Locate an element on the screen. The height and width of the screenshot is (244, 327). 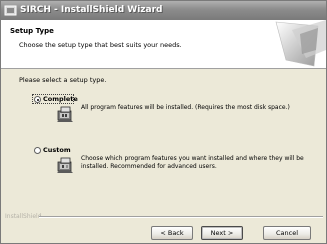
setup-type-prompt: Please select a setup type. is located at coordinates (63, 80).